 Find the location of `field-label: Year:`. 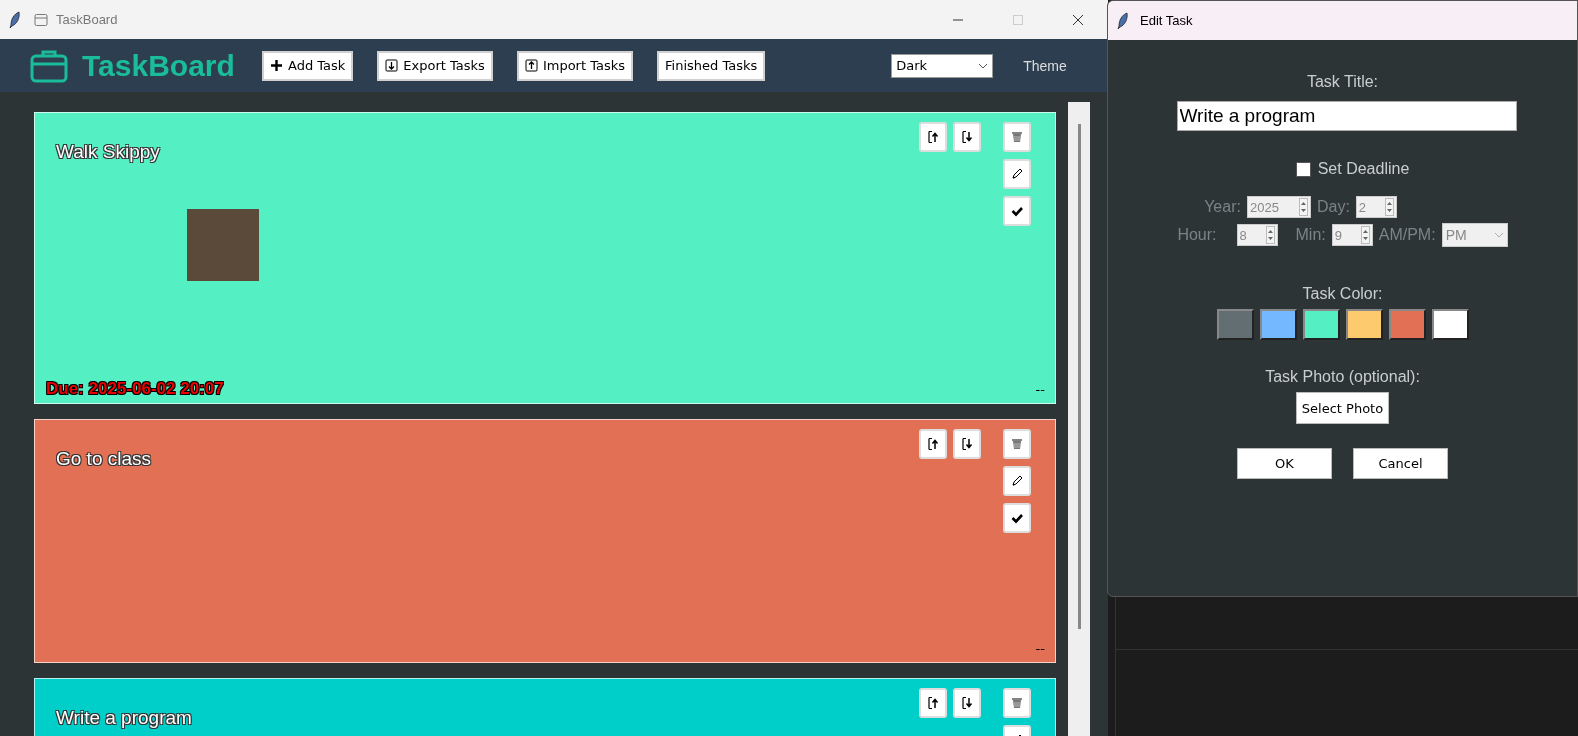

field-label: Year: is located at coordinates (1222, 207).